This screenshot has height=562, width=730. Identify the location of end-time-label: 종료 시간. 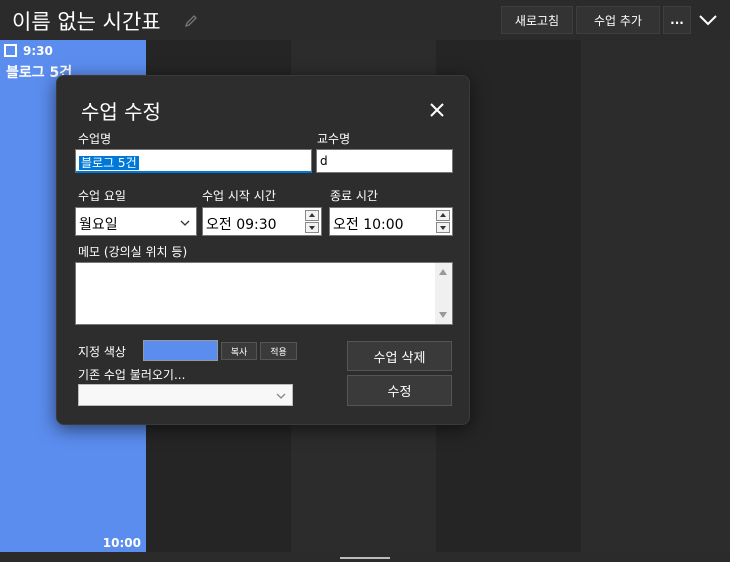
(354, 196).